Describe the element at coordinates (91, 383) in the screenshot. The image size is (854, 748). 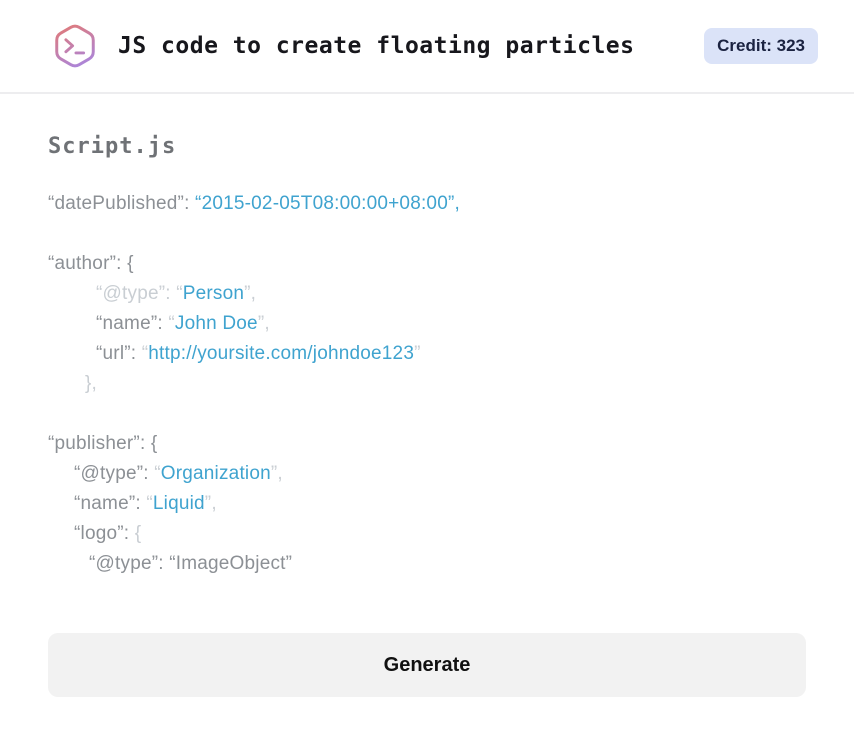
I see `code-segment: },` at that location.